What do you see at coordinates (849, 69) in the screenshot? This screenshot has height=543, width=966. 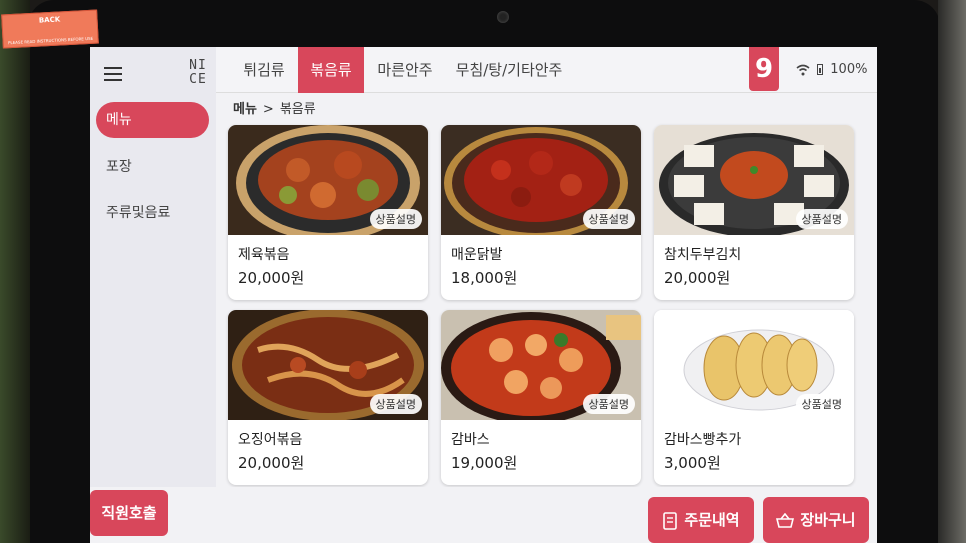 I see `battery-level: 100%` at bounding box center [849, 69].